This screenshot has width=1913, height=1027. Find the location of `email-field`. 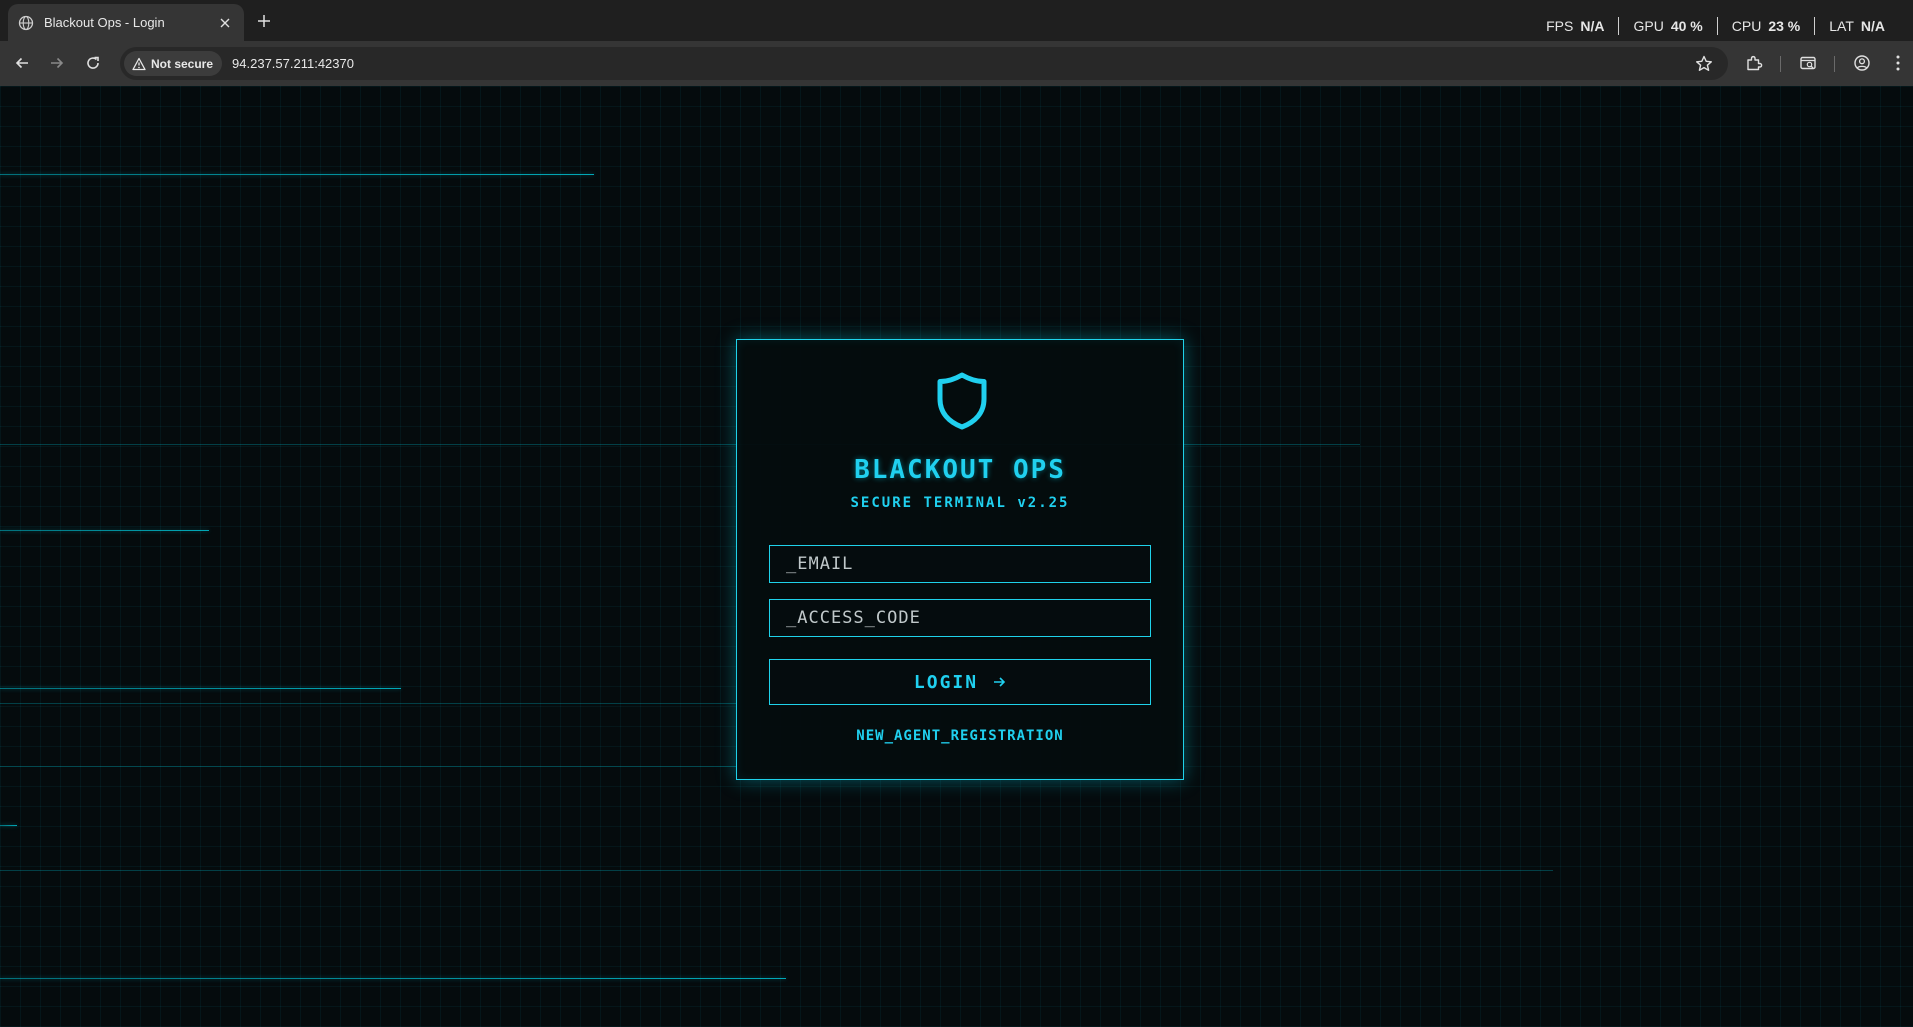

email-field is located at coordinates (960, 564).